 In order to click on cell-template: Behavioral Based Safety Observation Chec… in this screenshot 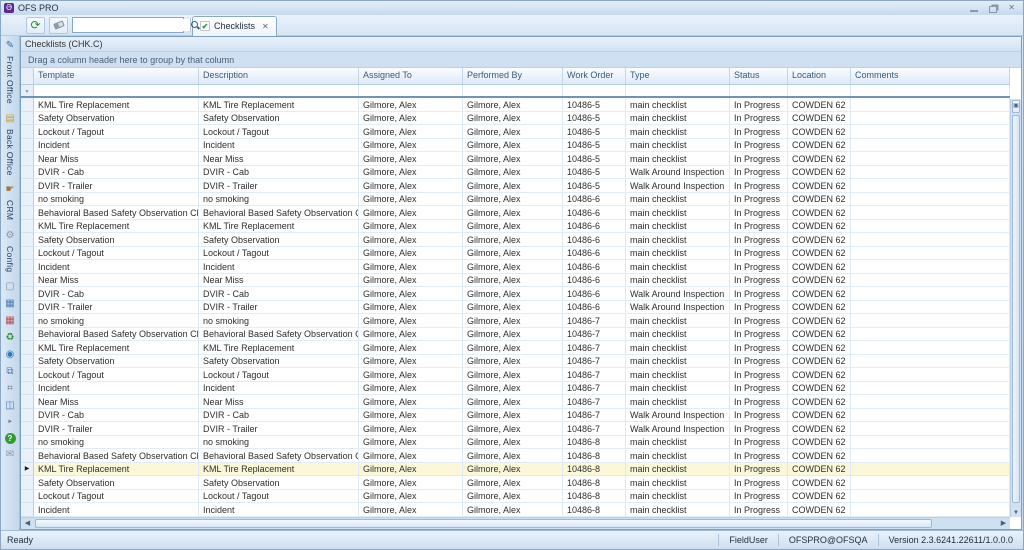, I will do `click(116, 334)`.